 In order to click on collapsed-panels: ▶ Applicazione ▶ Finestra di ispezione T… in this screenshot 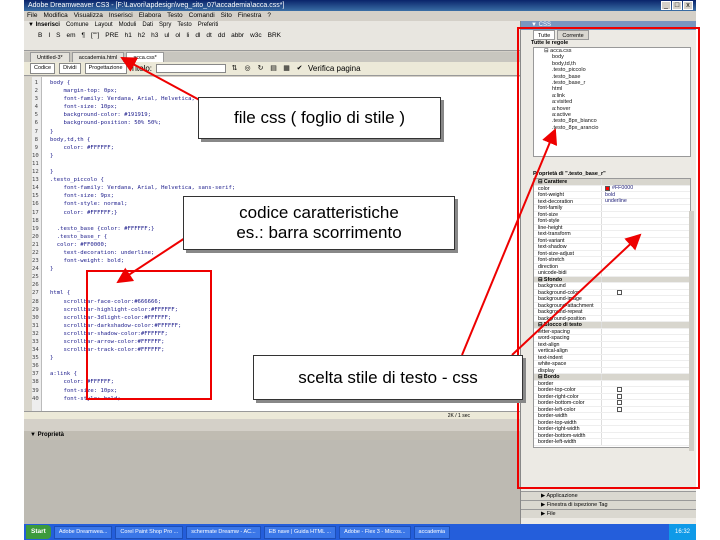, I will do `click(608, 504)`.